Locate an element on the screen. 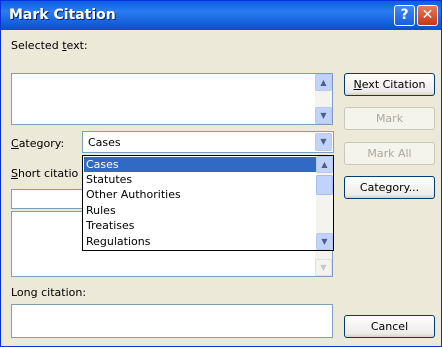 The width and height of the screenshot is (442, 347). help-button: ? is located at coordinates (404, 15).